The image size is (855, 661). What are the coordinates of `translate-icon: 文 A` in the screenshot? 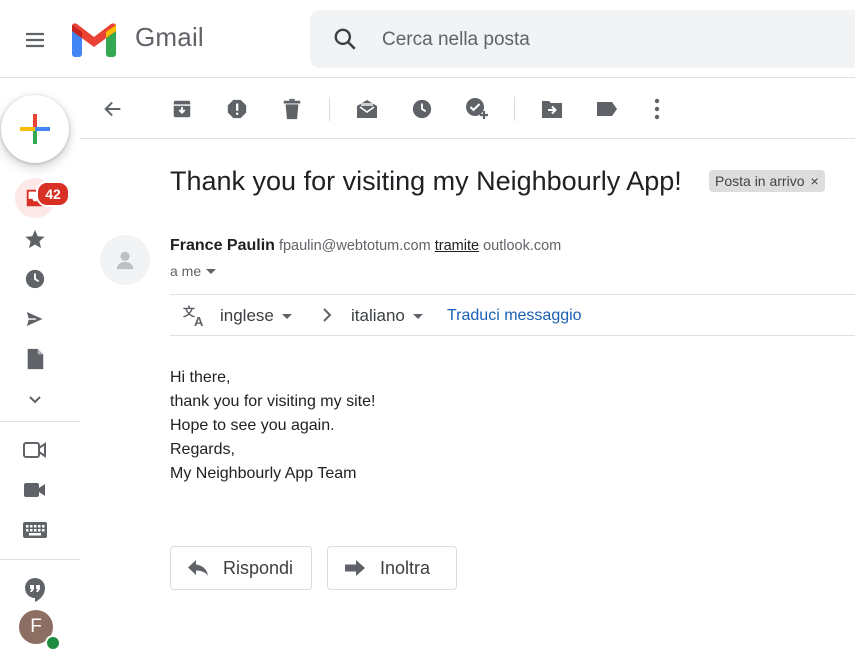 It's located at (193, 316).